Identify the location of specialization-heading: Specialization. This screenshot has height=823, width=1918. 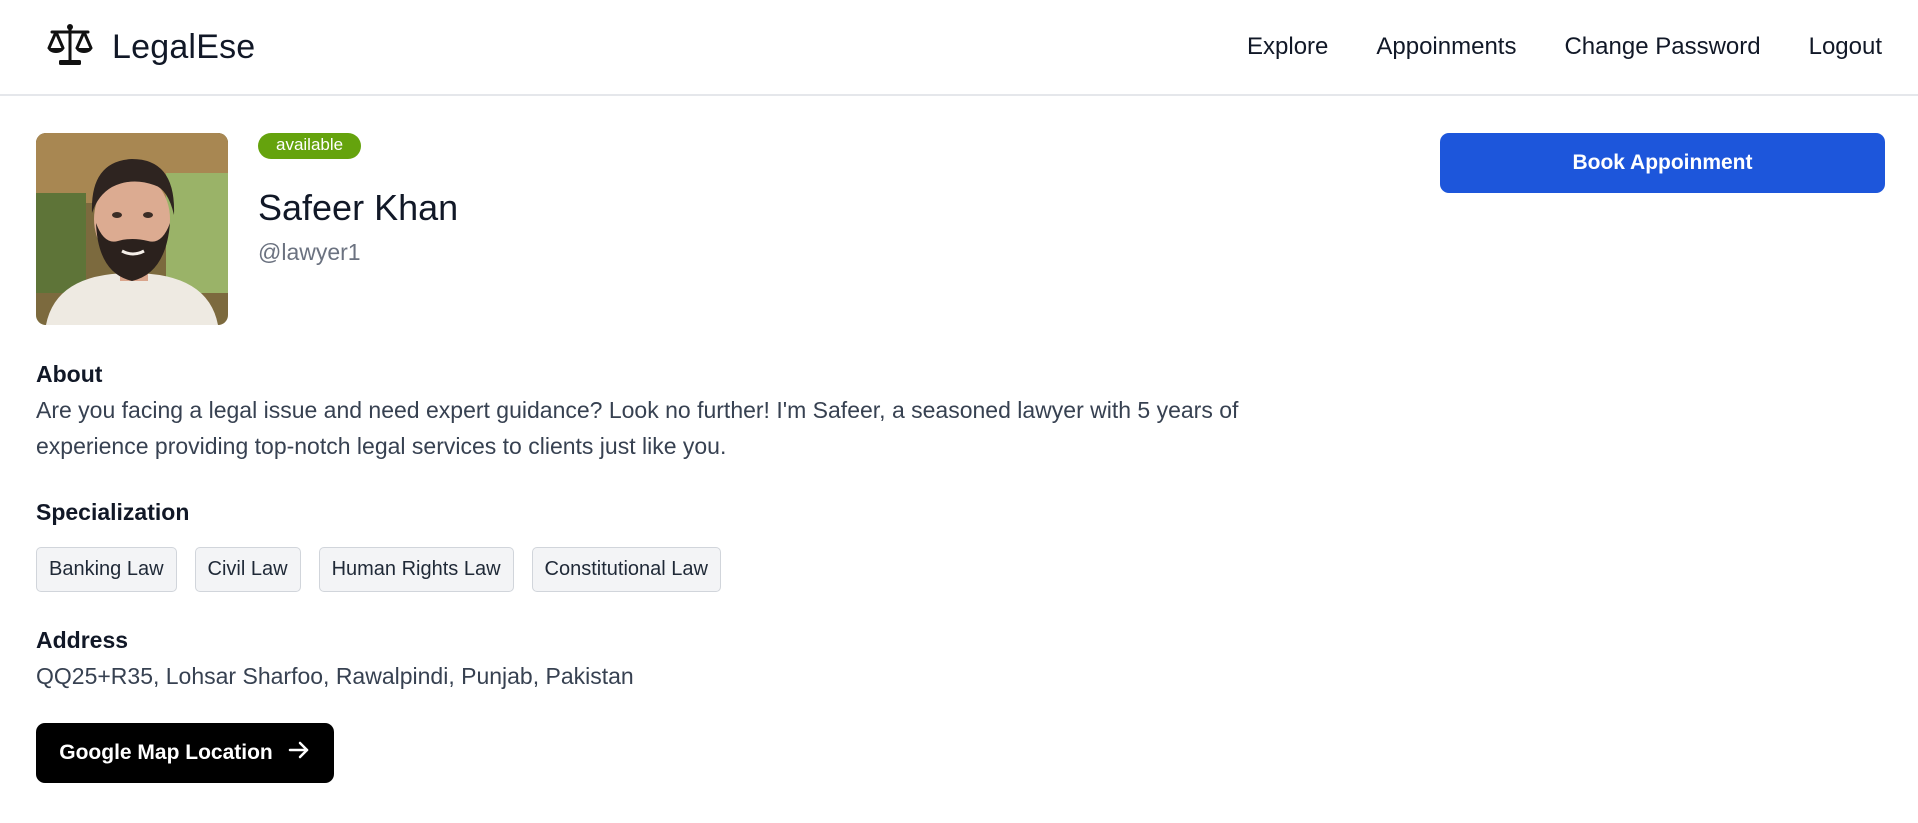
(113, 512).